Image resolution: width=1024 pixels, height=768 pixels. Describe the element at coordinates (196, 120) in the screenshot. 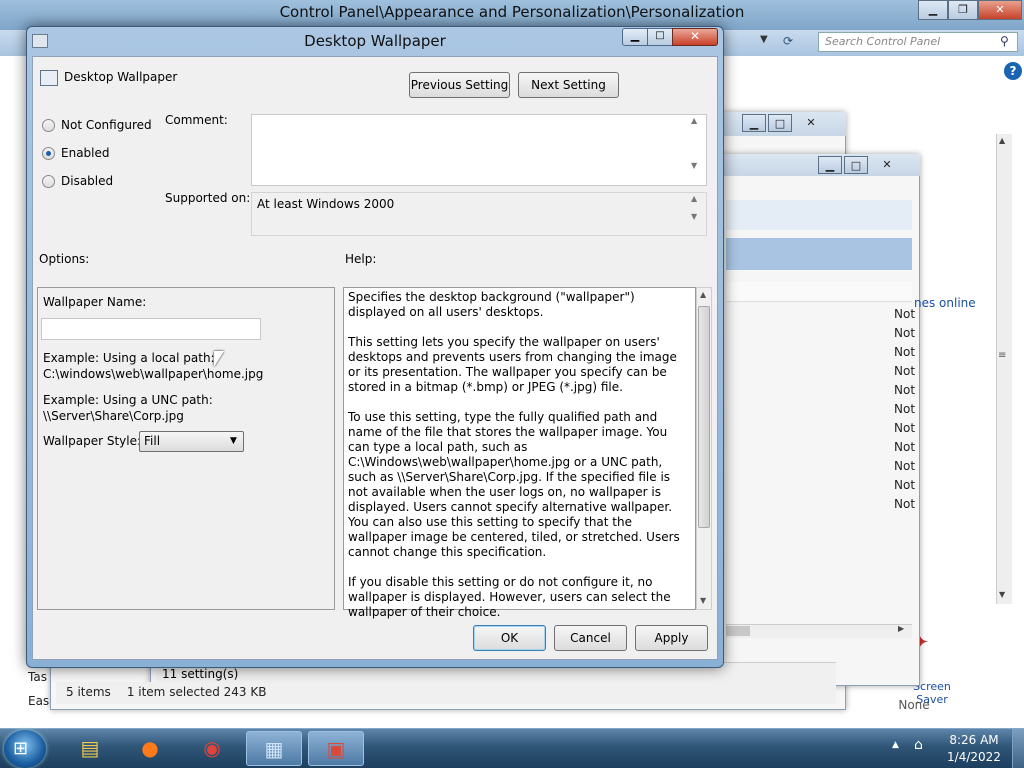

I see `comment-label: Comment:` at that location.